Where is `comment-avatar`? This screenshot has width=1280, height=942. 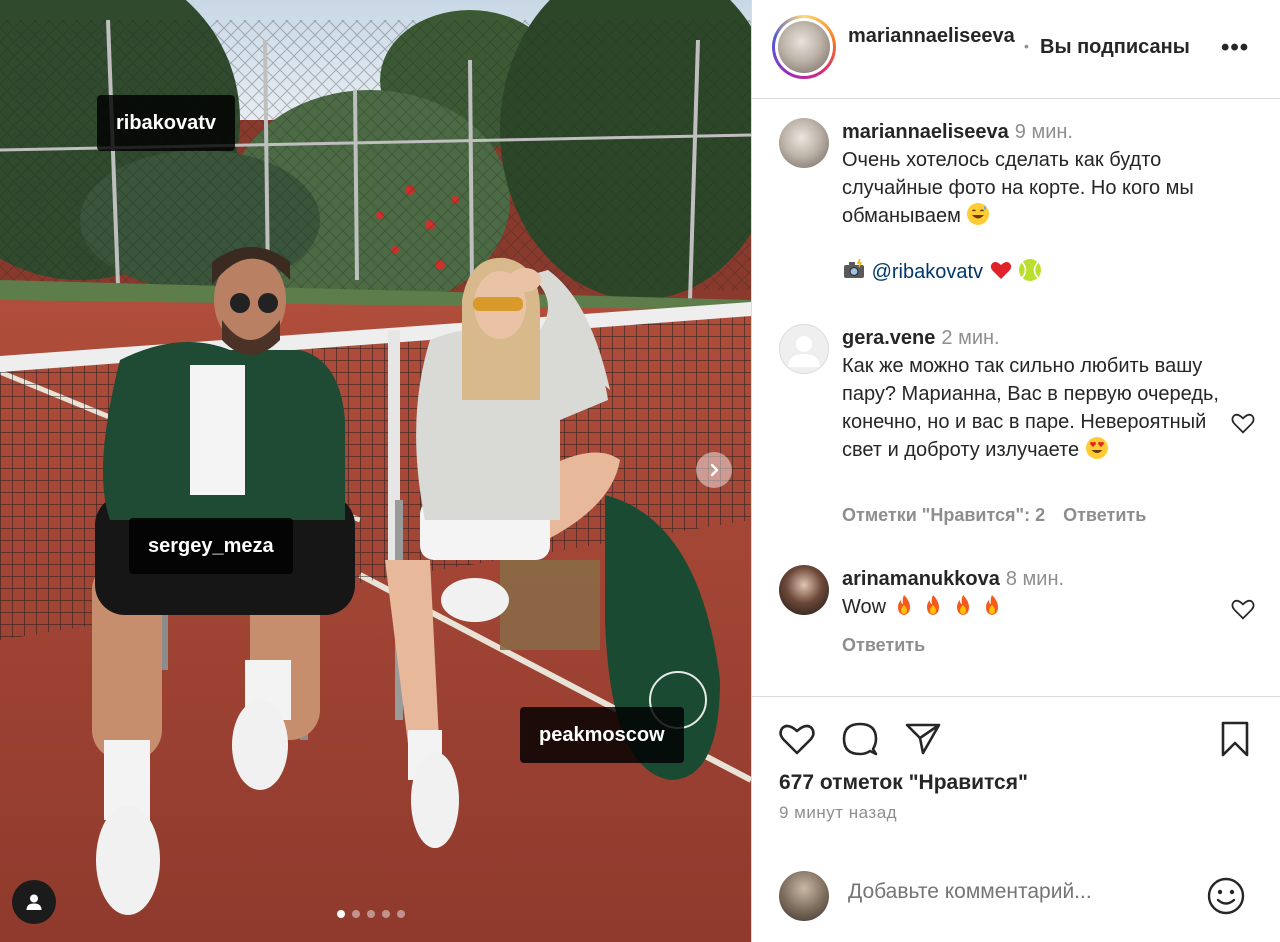 comment-avatar is located at coordinates (804, 590).